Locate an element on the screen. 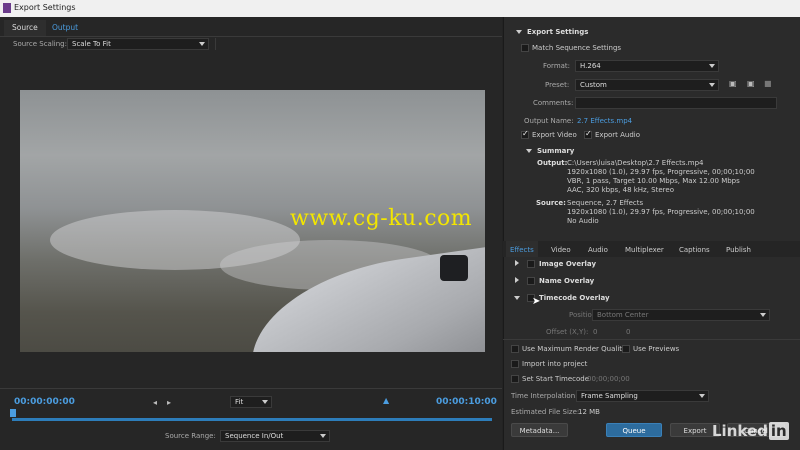 This screenshot has width=800, height=450. fit-value: Fit is located at coordinates (239, 402).